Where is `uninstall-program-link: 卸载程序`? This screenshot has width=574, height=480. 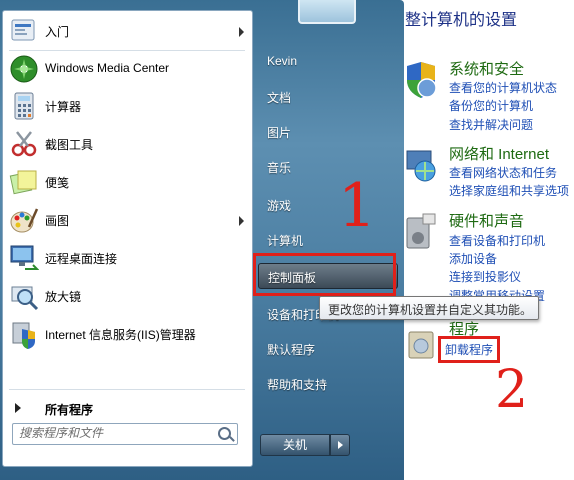 uninstall-program-link: 卸载程序 is located at coordinates (469, 349).